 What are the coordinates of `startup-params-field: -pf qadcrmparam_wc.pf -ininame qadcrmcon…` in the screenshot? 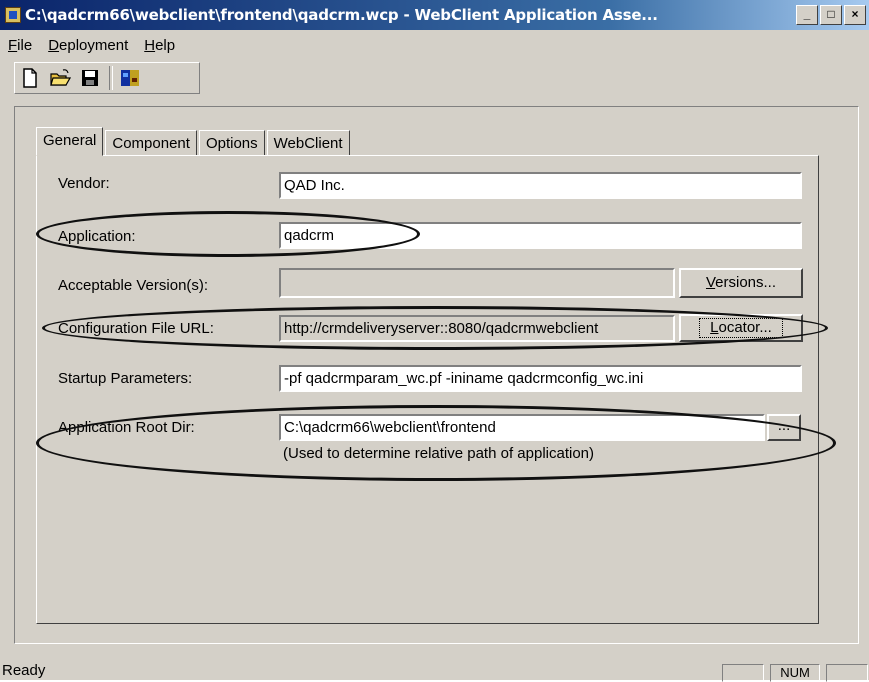 It's located at (540, 378).